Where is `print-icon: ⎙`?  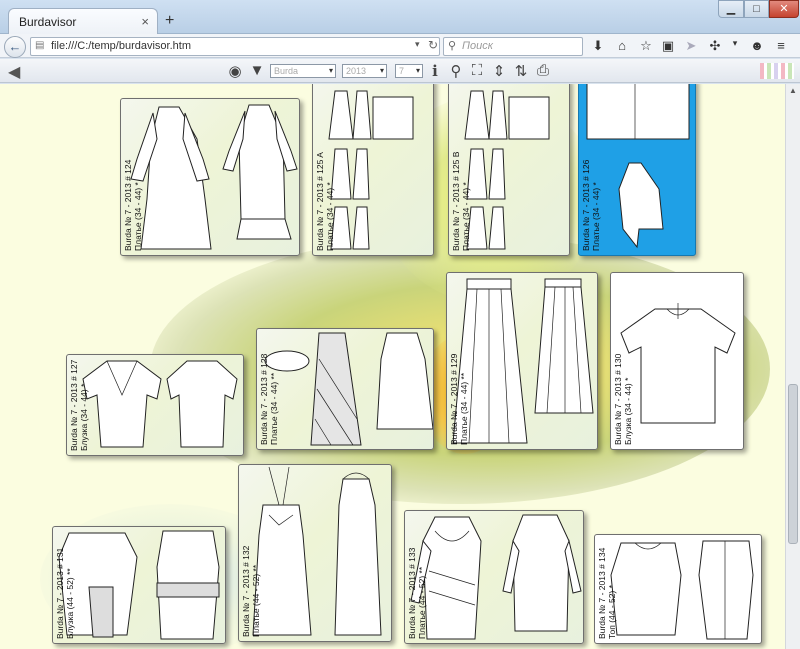
print-icon: ⎙ is located at coordinates (543, 70).